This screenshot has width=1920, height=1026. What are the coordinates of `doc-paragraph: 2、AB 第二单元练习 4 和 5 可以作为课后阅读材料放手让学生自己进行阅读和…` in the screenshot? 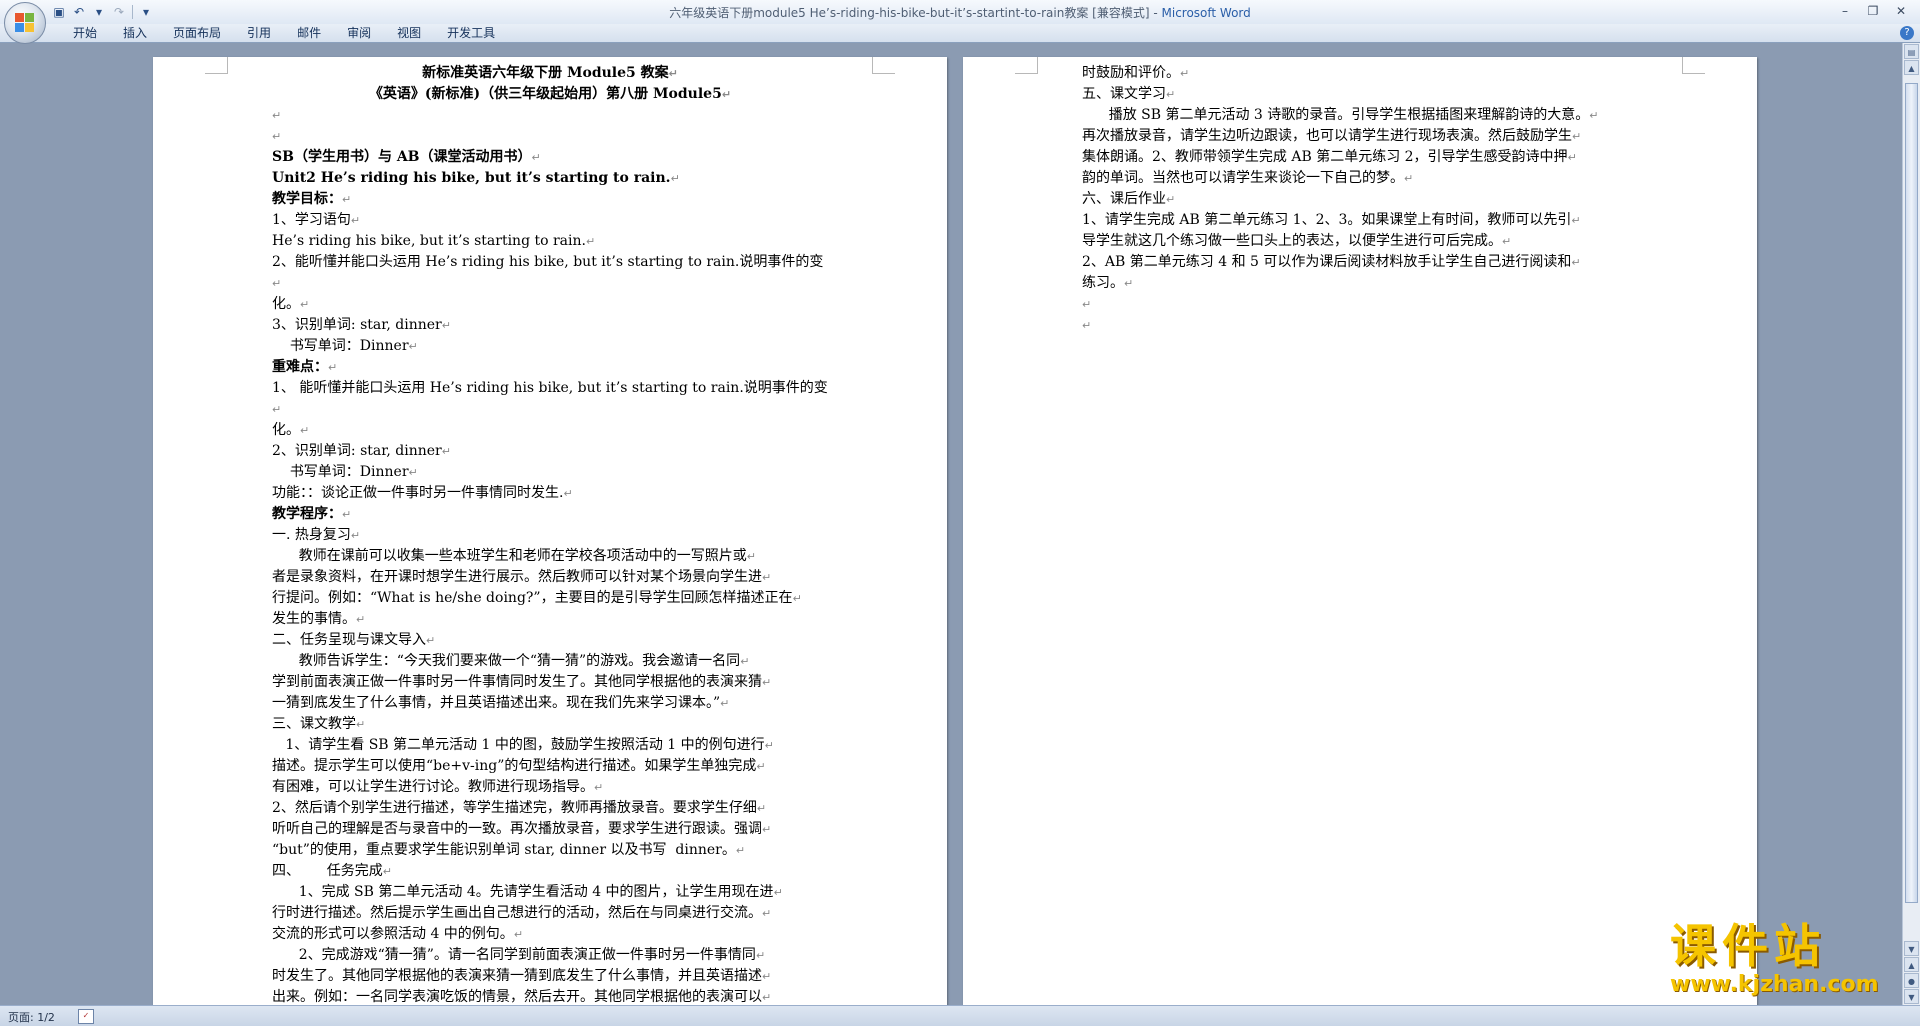 It's located at (1360, 262).